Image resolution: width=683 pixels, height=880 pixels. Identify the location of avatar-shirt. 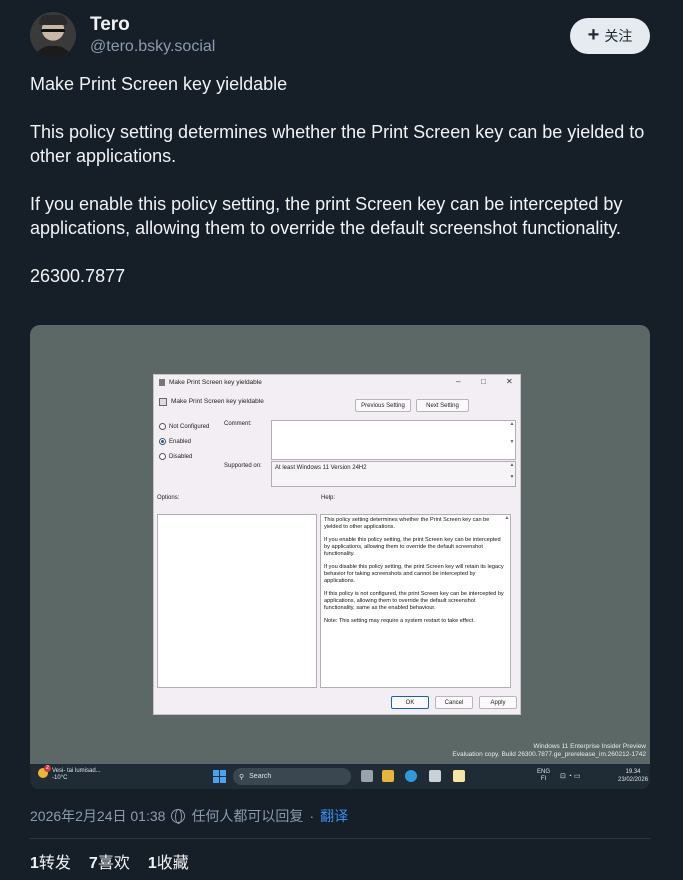
(53, 52).